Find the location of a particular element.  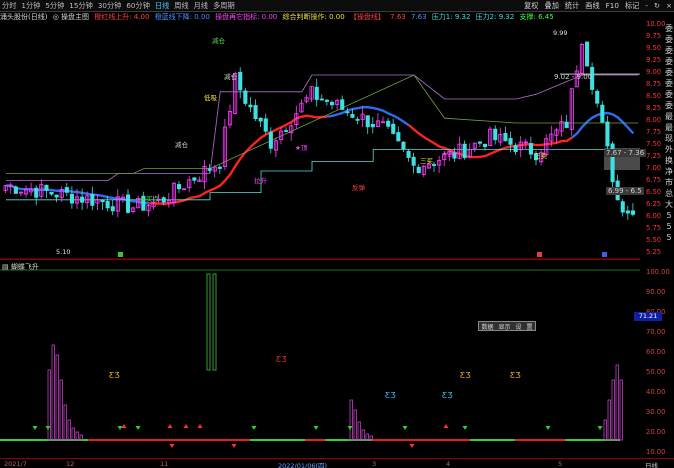

ind-value-red: 7.63 is located at coordinates (398, 17).